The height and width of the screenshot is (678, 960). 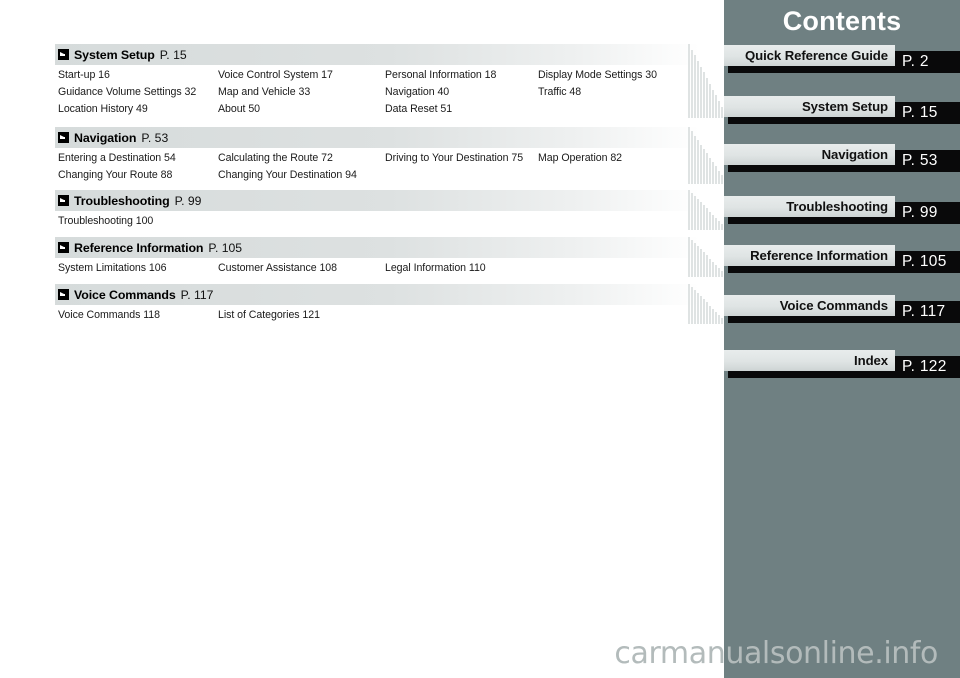 What do you see at coordinates (844, 106) in the screenshot?
I see `sidebar-tab-label: System Setup` at bounding box center [844, 106].